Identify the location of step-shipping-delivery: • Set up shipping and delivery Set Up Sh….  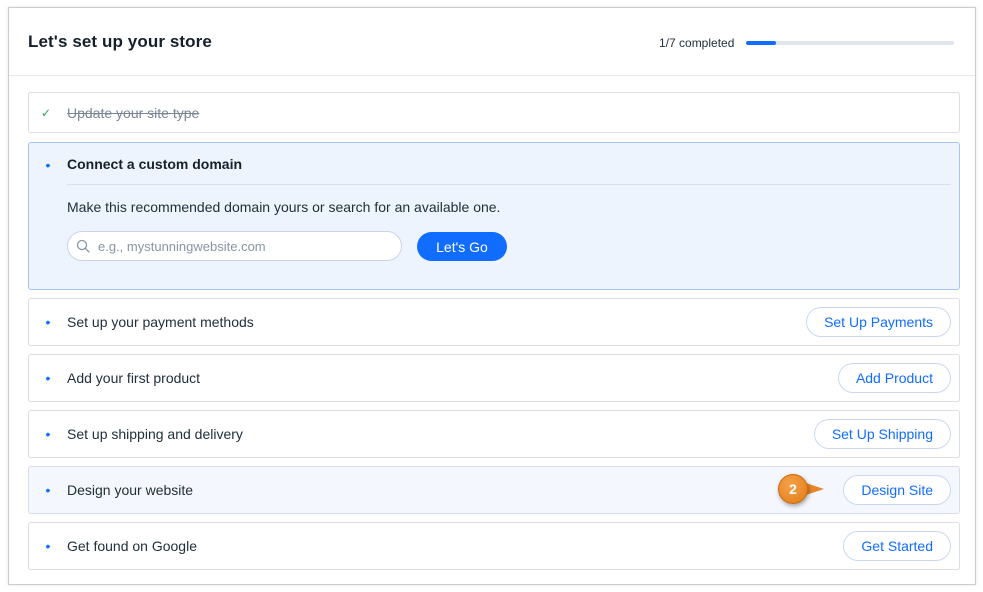
(494, 434).